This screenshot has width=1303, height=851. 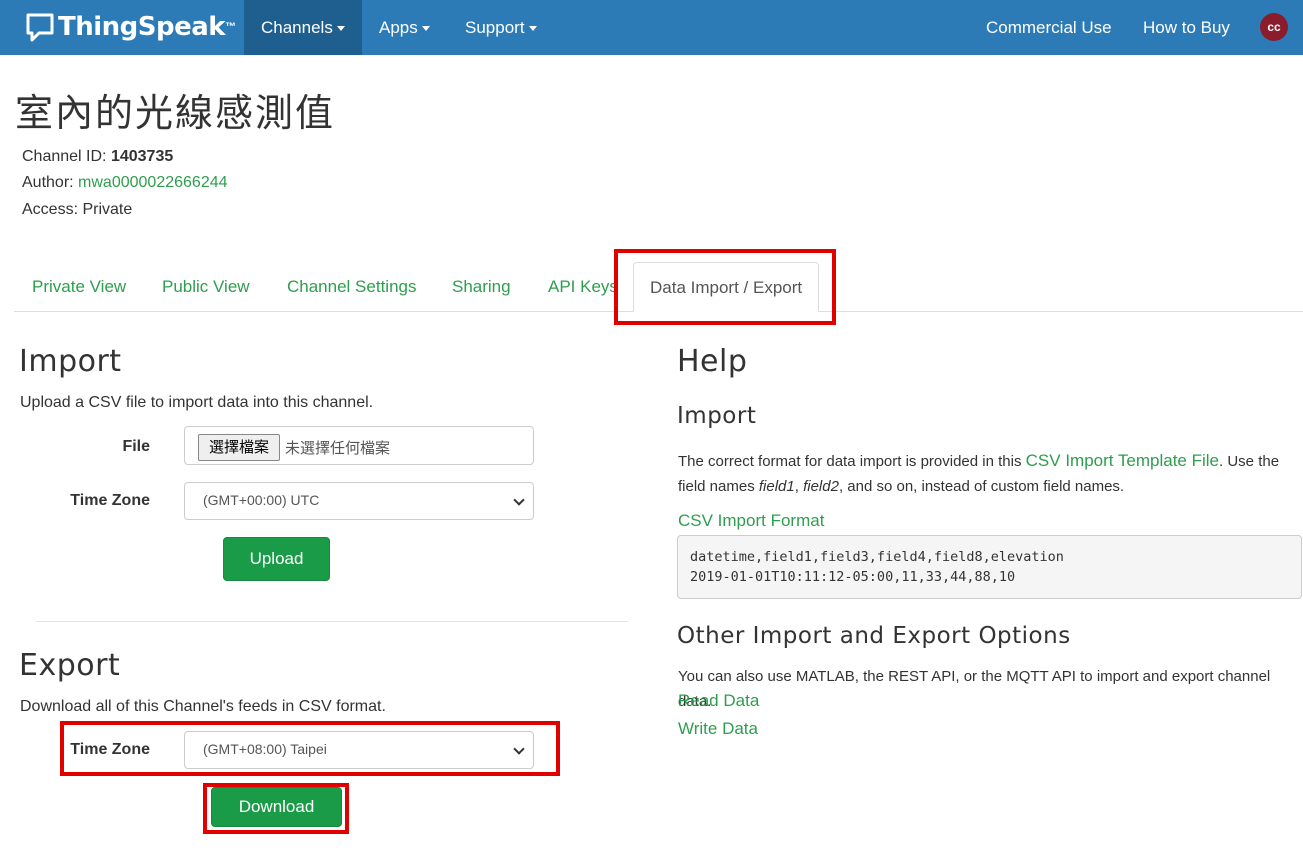 I want to click on channel-author-row: Author: mwa0000022666244, so click(x=125, y=183).